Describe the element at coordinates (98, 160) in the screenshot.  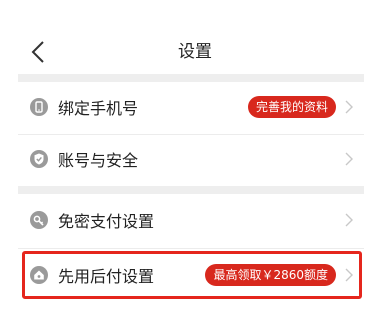
I see `row-label: 账号与安全` at that location.